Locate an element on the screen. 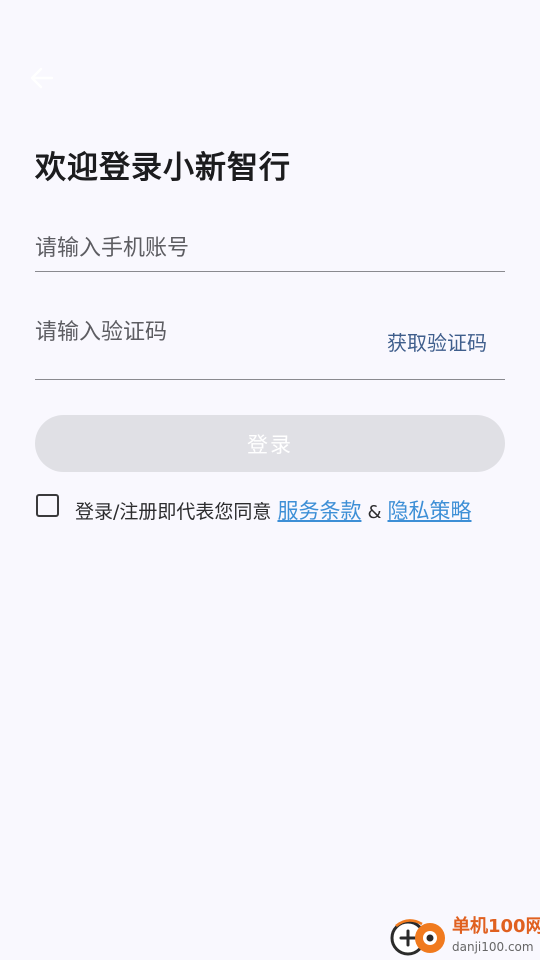 The height and width of the screenshot is (960, 540). page-title: 欢迎登录小新智行 is located at coordinates (163, 168).